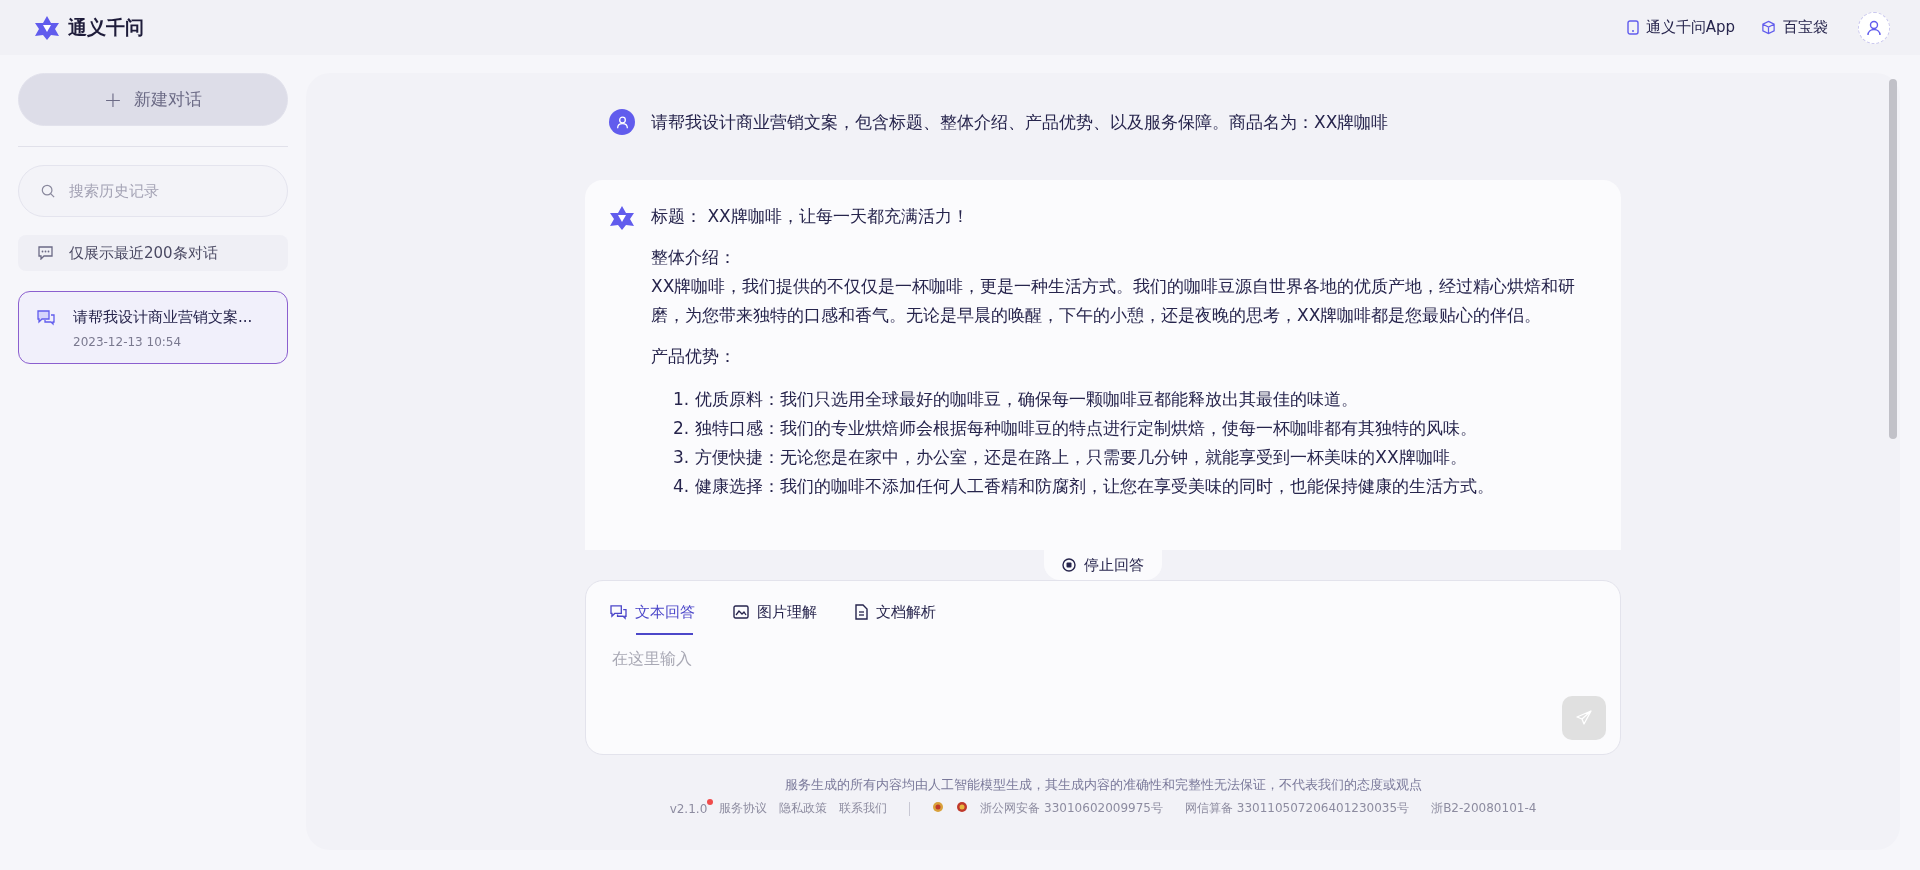 The width and height of the screenshot is (1920, 870). Describe the element at coordinates (1768, 27) in the screenshot. I see `cube-icon` at that location.